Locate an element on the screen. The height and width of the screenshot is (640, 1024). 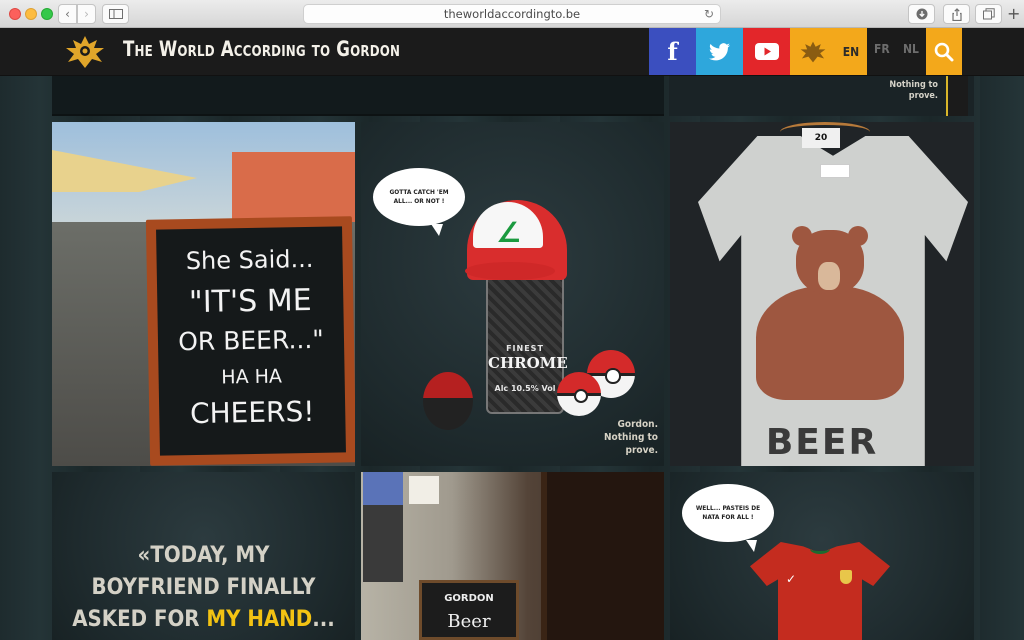
can-image is located at coordinates (957, 96).